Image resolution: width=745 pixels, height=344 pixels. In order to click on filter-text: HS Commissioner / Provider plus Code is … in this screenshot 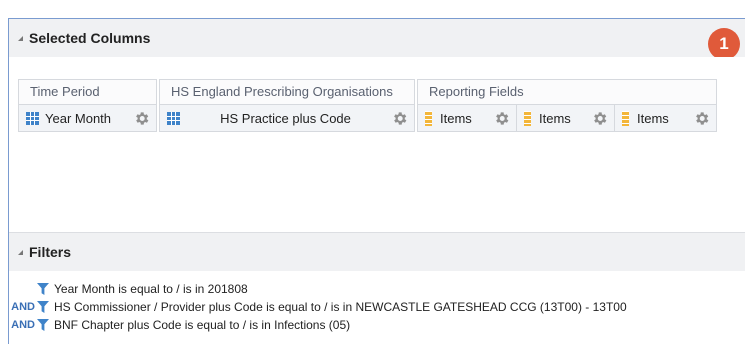, I will do `click(340, 307)`.